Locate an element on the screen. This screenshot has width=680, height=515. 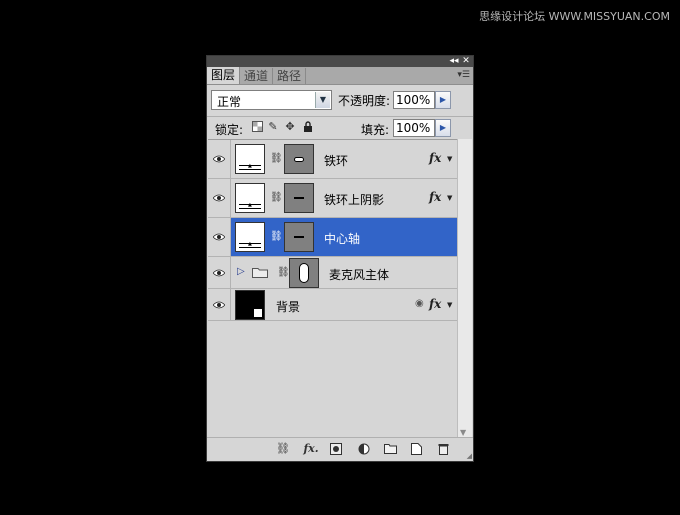
layer-row: 背景 ◉ fx ▼ is located at coordinates (333, 305).